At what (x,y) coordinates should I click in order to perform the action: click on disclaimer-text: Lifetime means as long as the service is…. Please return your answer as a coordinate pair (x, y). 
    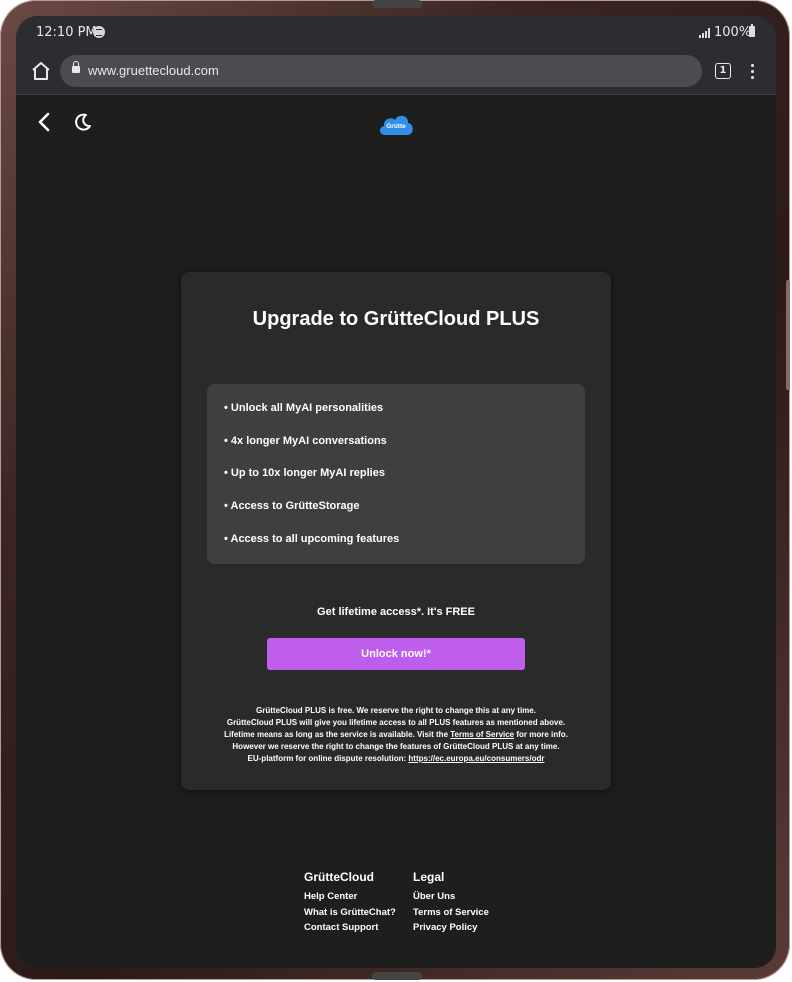
    Looking at the image, I should click on (337, 734).